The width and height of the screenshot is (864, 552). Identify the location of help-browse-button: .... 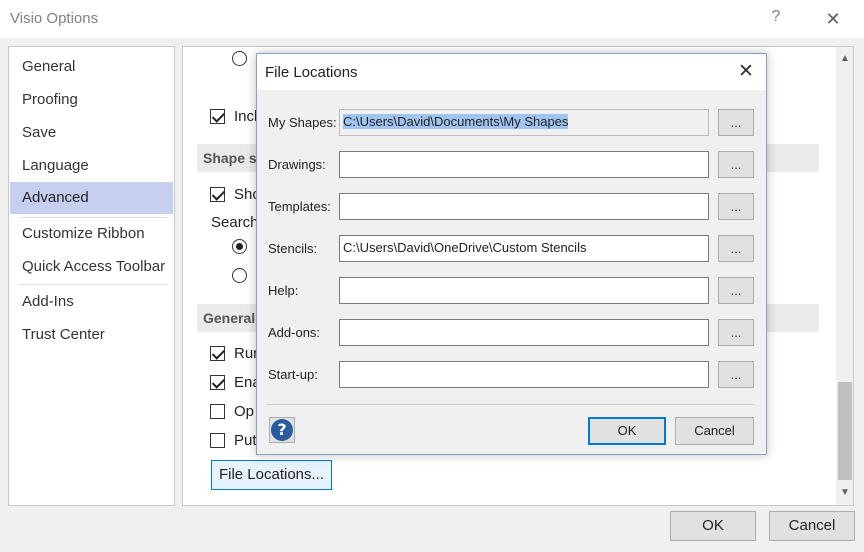
(736, 290).